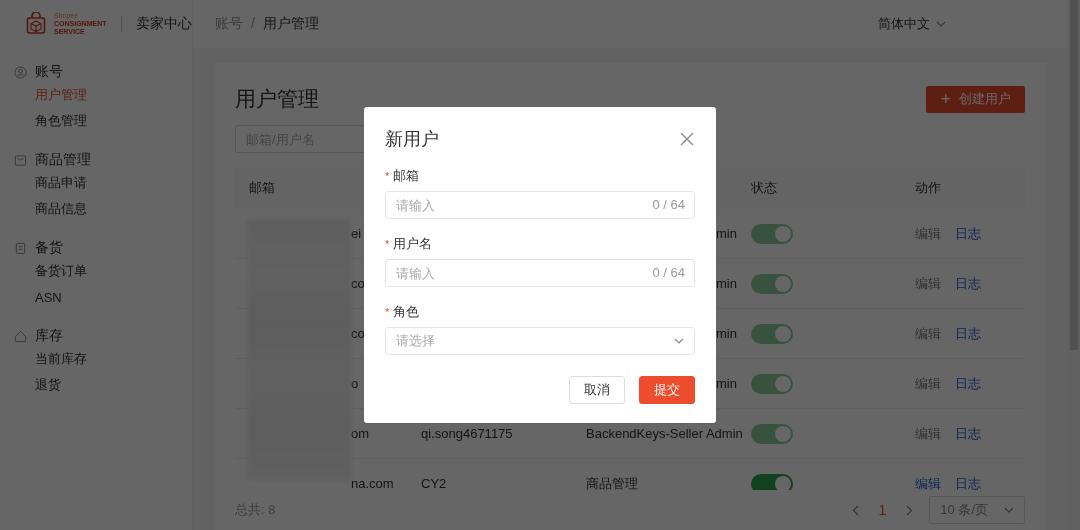 Image resolution: width=1080 pixels, height=530 pixels. What do you see at coordinates (49, 336) in the screenshot?
I see `sidebar-group-title: 库存` at bounding box center [49, 336].